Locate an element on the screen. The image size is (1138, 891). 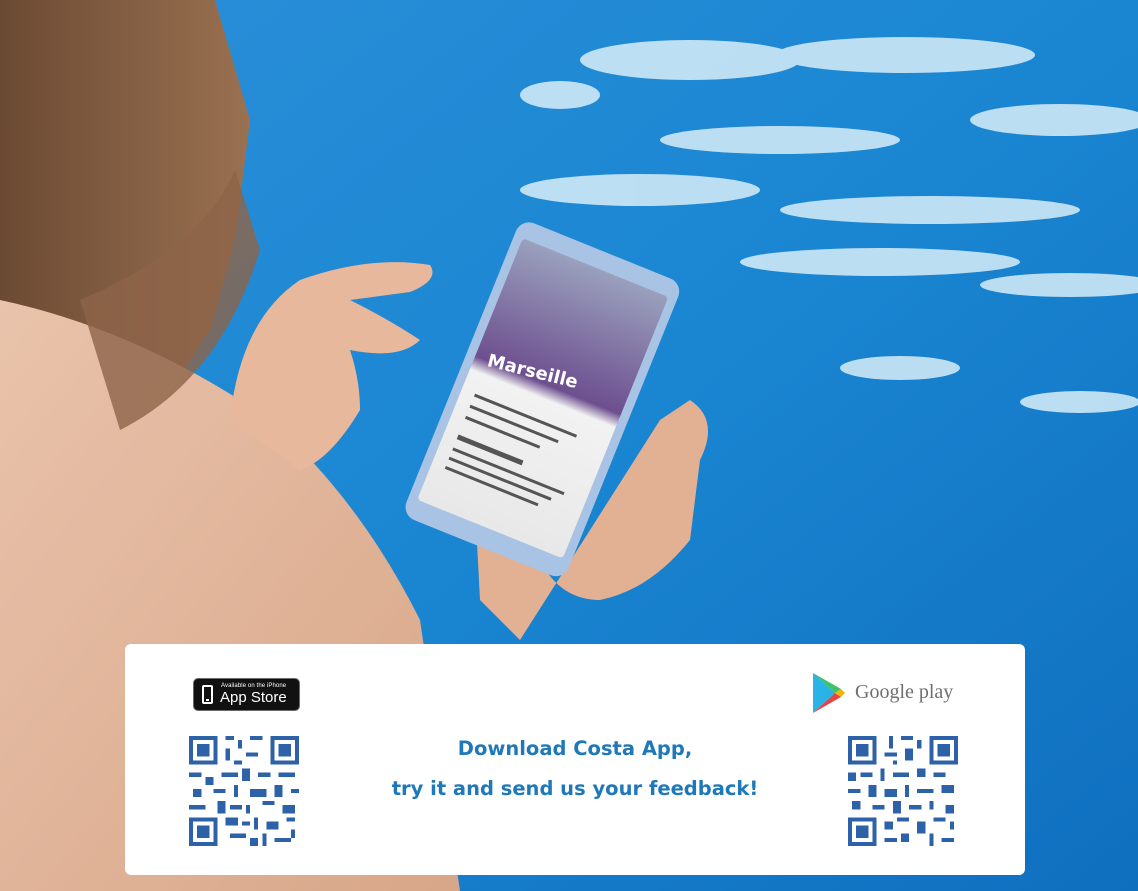
app-store-text: App Store is located at coordinates (253, 697).